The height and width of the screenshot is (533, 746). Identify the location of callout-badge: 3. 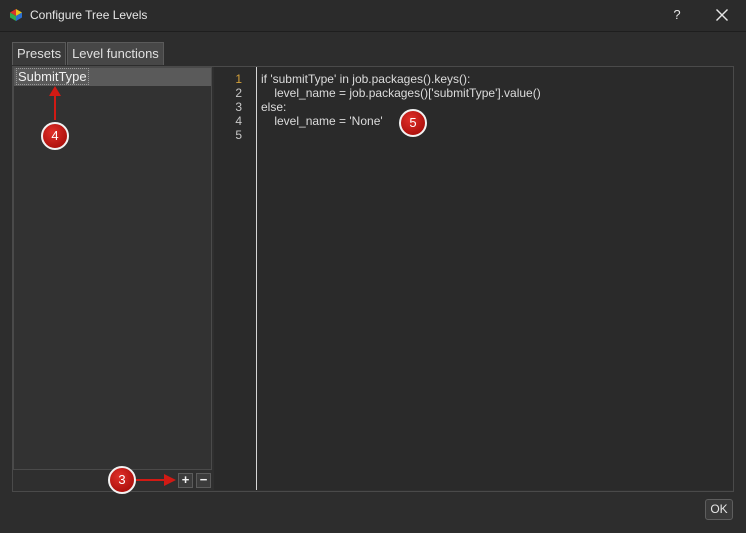
(122, 480).